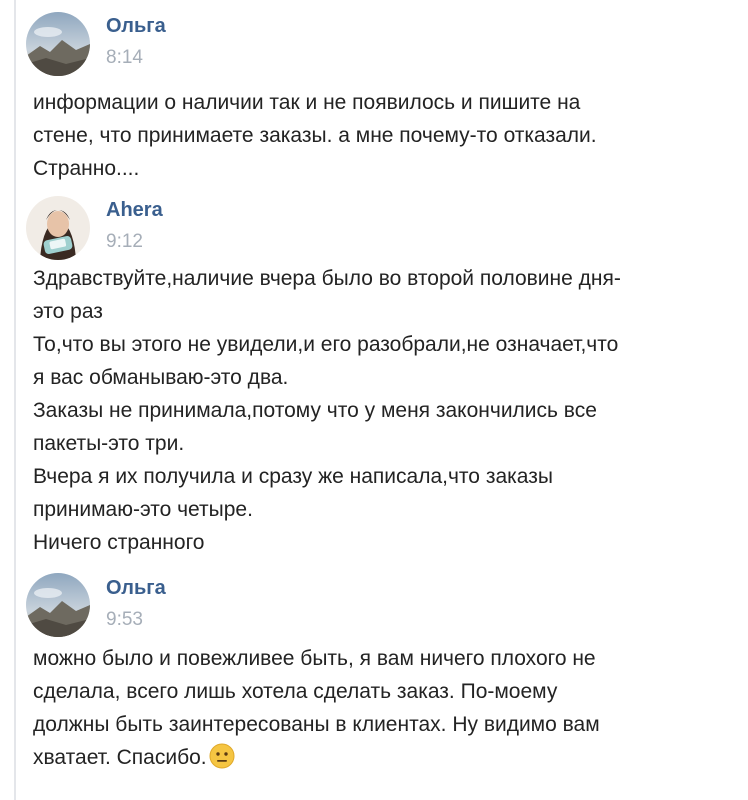 Image resolution: width=748 pixels, height=800 pixels. What do you see at coordinates (222, 756) in the screenshot?
I see `neutral-face-emoji-icon` at bounding box center [222, 756].